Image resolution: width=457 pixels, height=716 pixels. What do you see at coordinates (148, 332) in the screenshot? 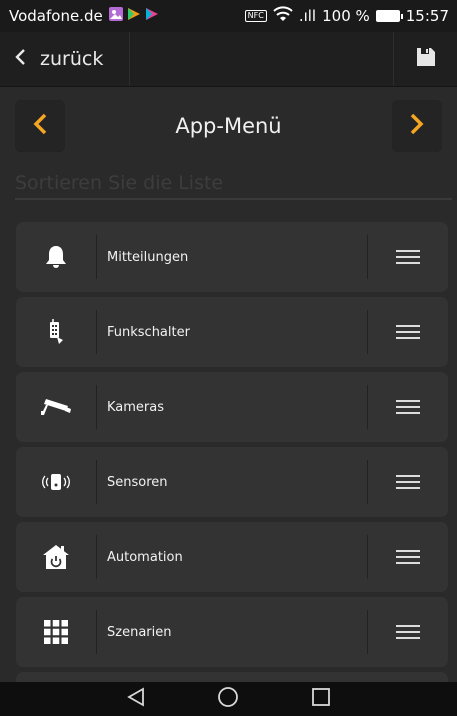
I see `item-label: Funkschalter` at bounding box center [148, 332].